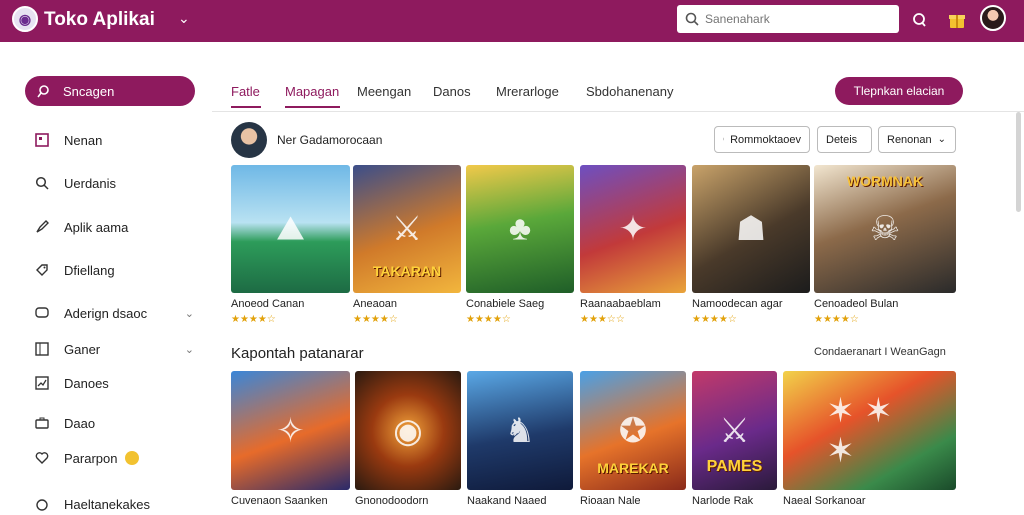  I want to click on active-tab-indicator, so click(246, 107).